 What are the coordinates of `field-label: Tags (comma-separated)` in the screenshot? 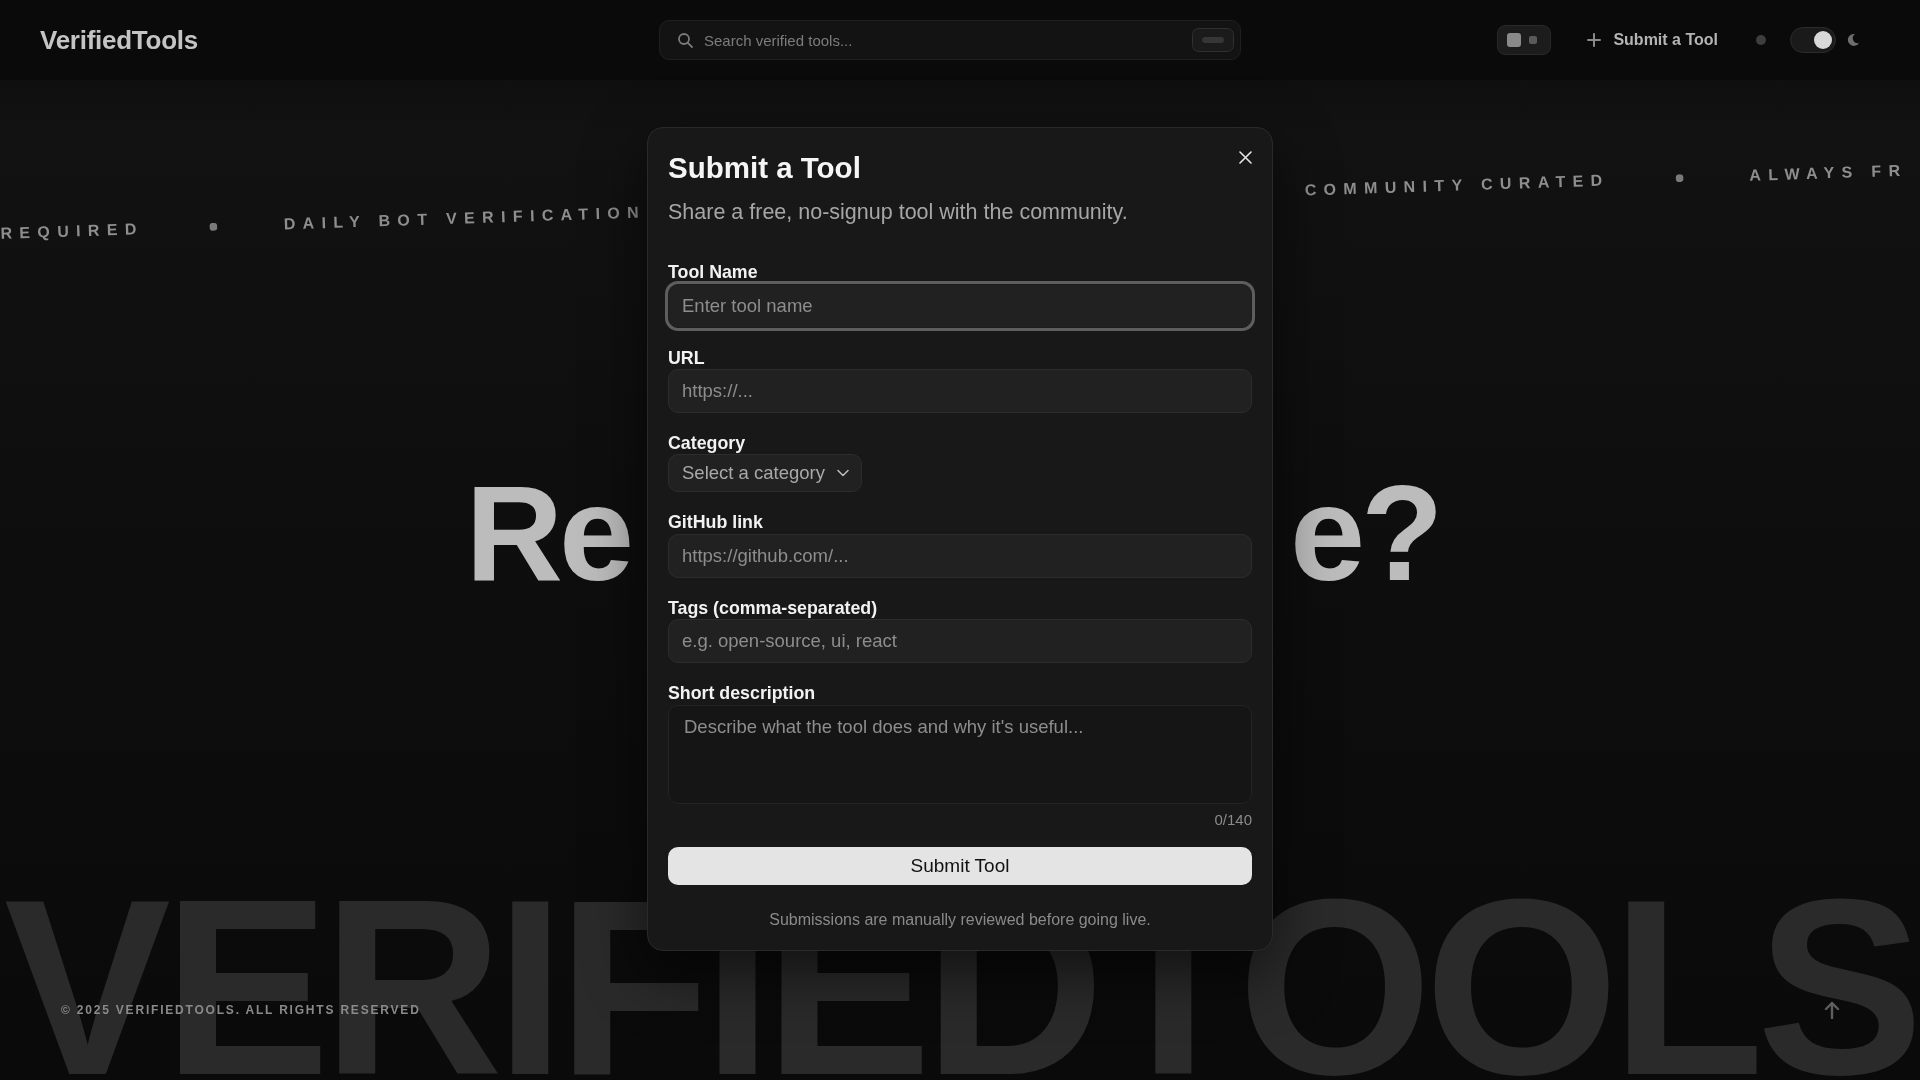 It's located at (773, 608).